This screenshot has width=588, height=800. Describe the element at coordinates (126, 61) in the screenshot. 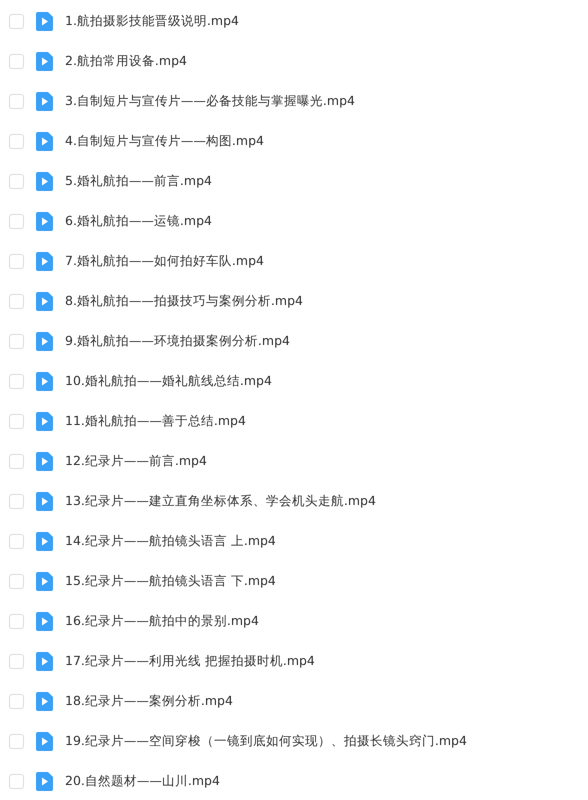

I see `file-name: 2.航拍常用设备.mp4` at that location.